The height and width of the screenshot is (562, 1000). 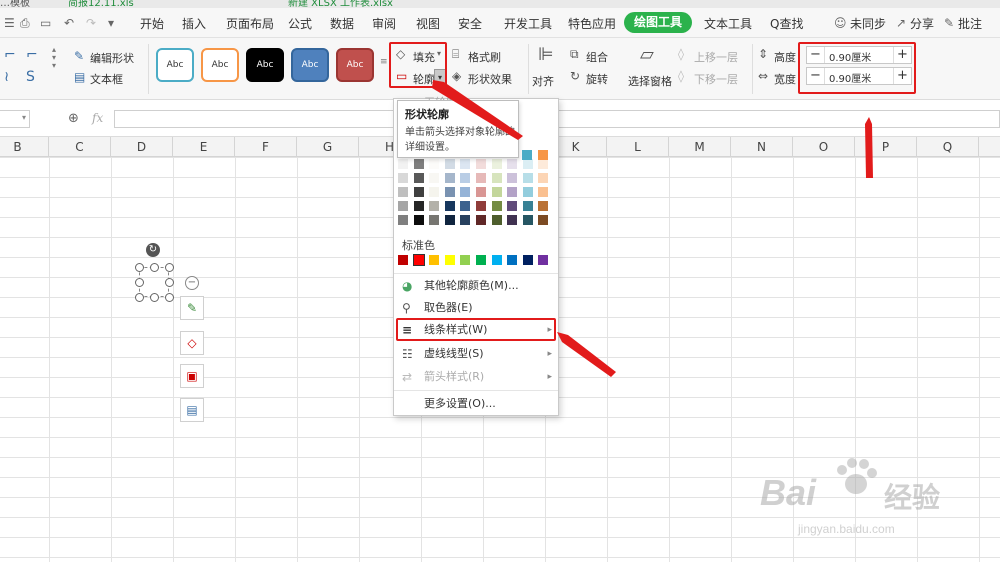 What do you see at coordinates (857, 476) in the screenshot?
I see `paw-logo-icon` at bounding box center [857, 476].